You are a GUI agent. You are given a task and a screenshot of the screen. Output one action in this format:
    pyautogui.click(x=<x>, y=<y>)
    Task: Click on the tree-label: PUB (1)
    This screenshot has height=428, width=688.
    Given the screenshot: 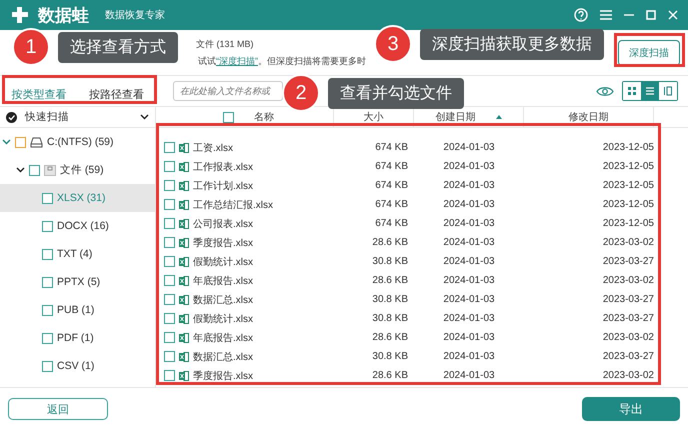 What is the action you would take?
    pyautogui.click(x=75, y=310)
    